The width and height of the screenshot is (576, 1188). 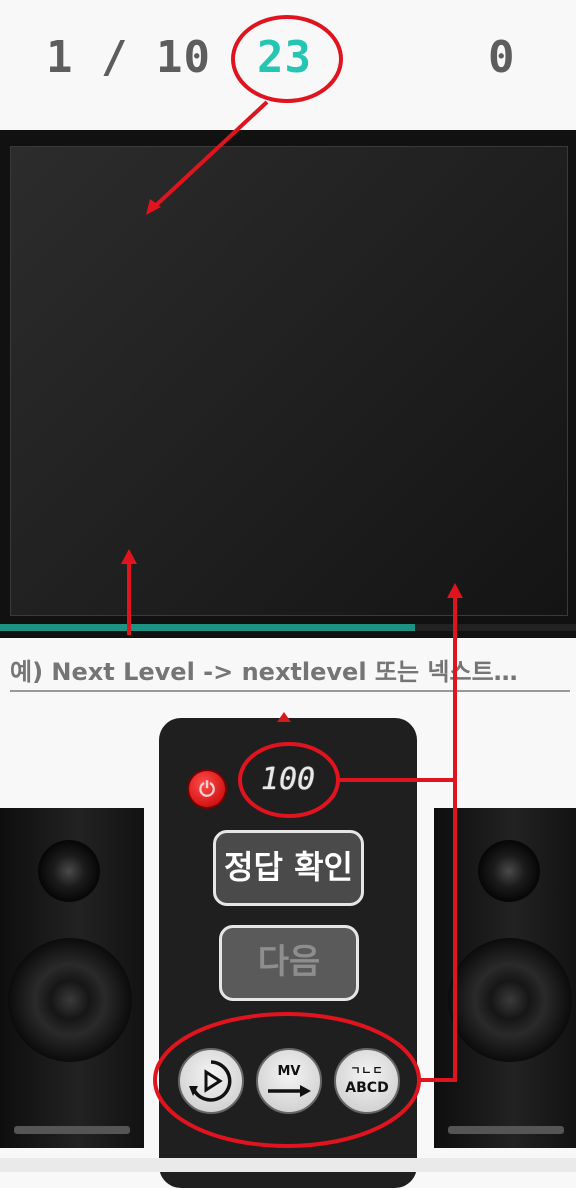 I want to click on language-toggle-button: ㄱㄴㄷ ABCD, so click(x=367, y=1081).